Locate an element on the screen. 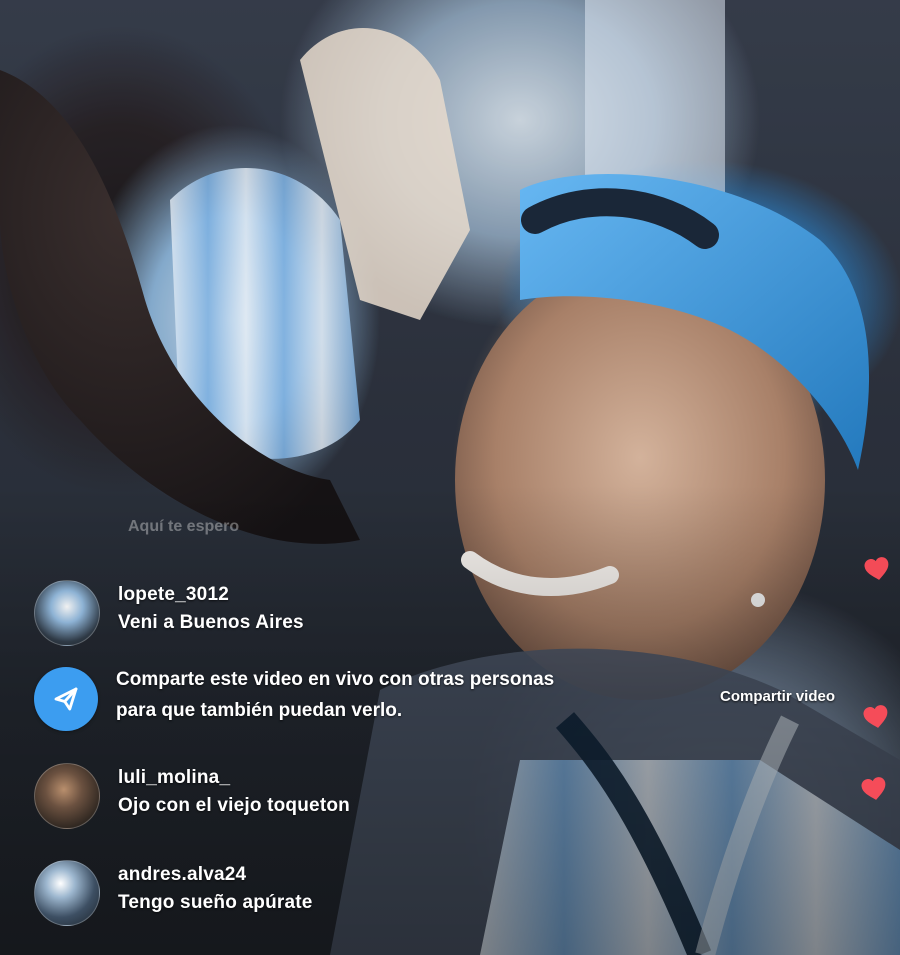 The height and width of the screenshot is (955, 900). share-arrow-icon-graphic is located at coordinates (66, 699).